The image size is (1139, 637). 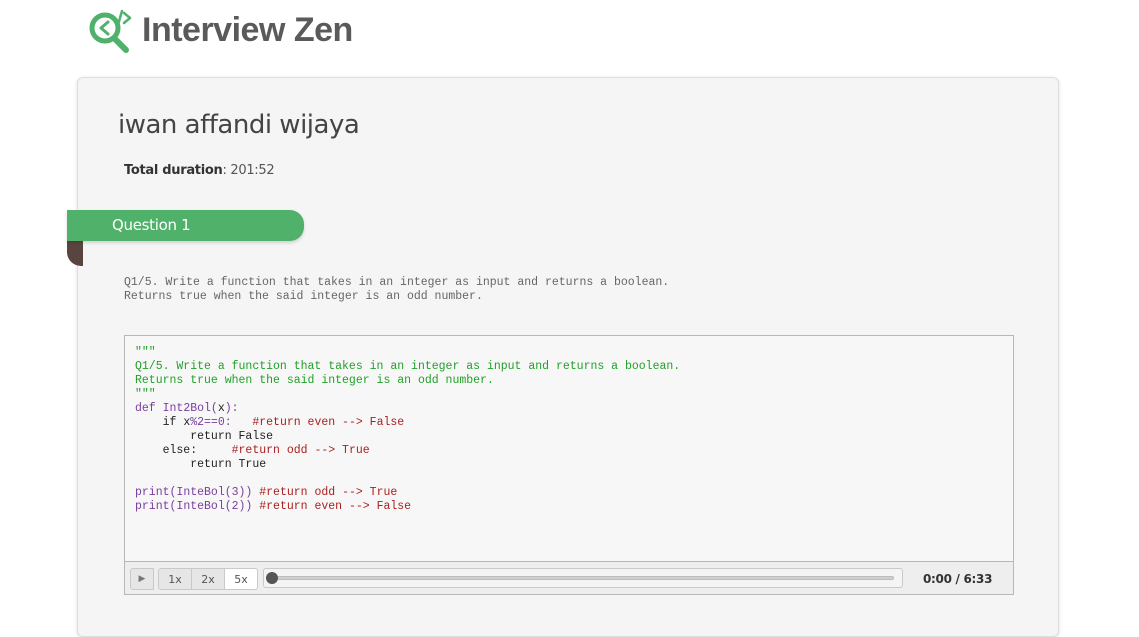 What do you see at coordinates (111, 30) in the screenshot?
I see `magnifier-code-icon` at bounding box center [111, 30].